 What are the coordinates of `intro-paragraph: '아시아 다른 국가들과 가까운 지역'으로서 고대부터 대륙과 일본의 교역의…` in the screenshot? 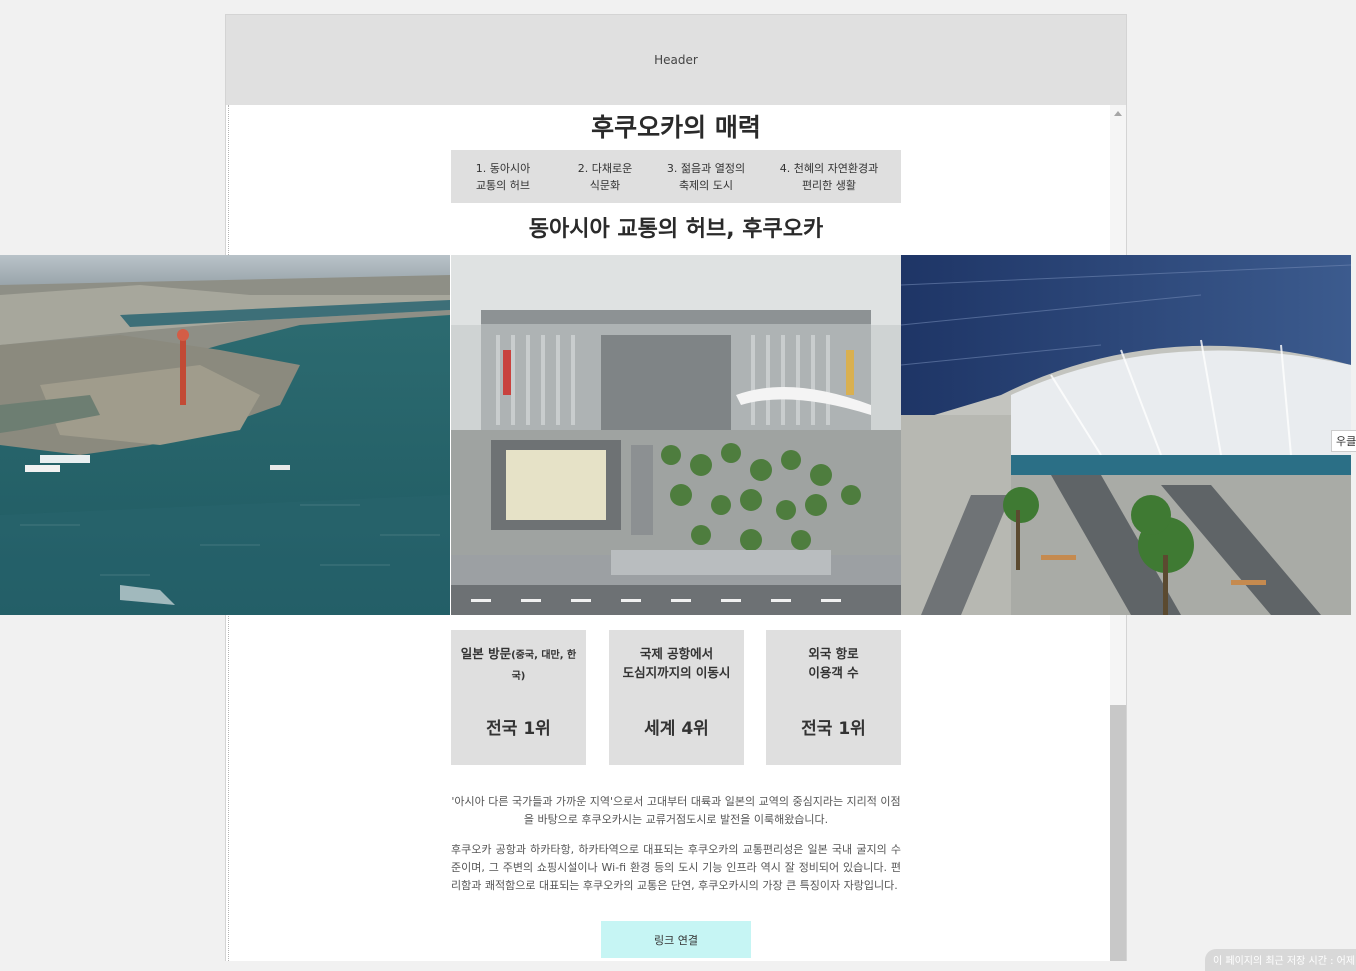 It's located at (676, 810).